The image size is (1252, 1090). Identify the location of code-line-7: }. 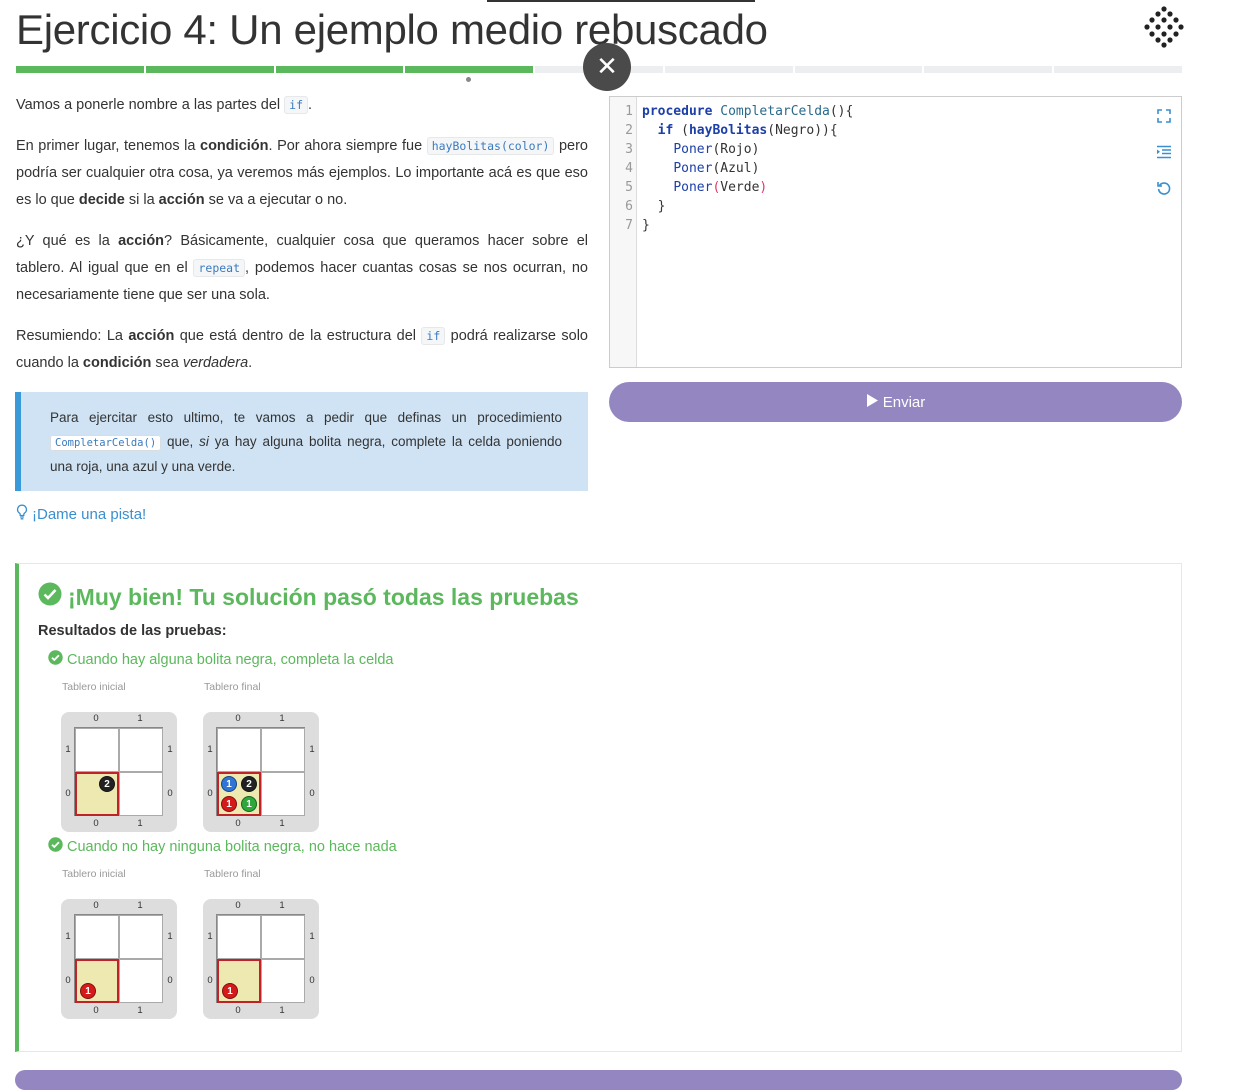
(646, 225).